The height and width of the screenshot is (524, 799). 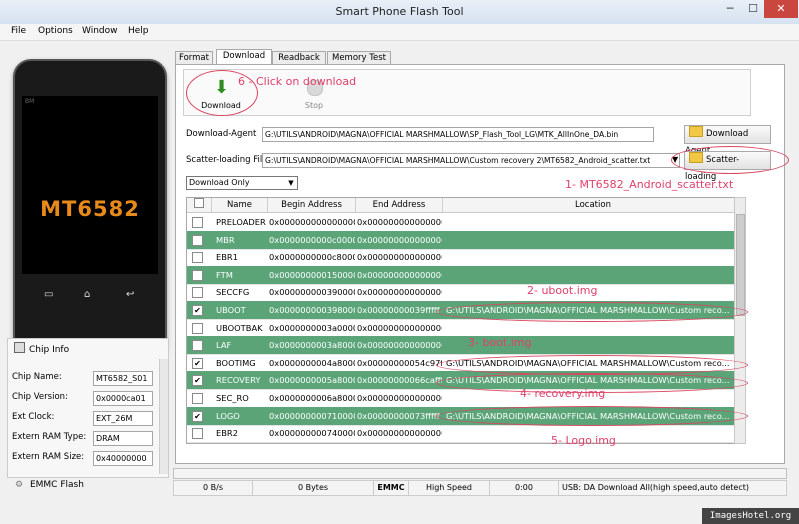 I want to click on table-row: MBR 0x0000000000c000000x0000000000000000, so click(x=466, y=240).